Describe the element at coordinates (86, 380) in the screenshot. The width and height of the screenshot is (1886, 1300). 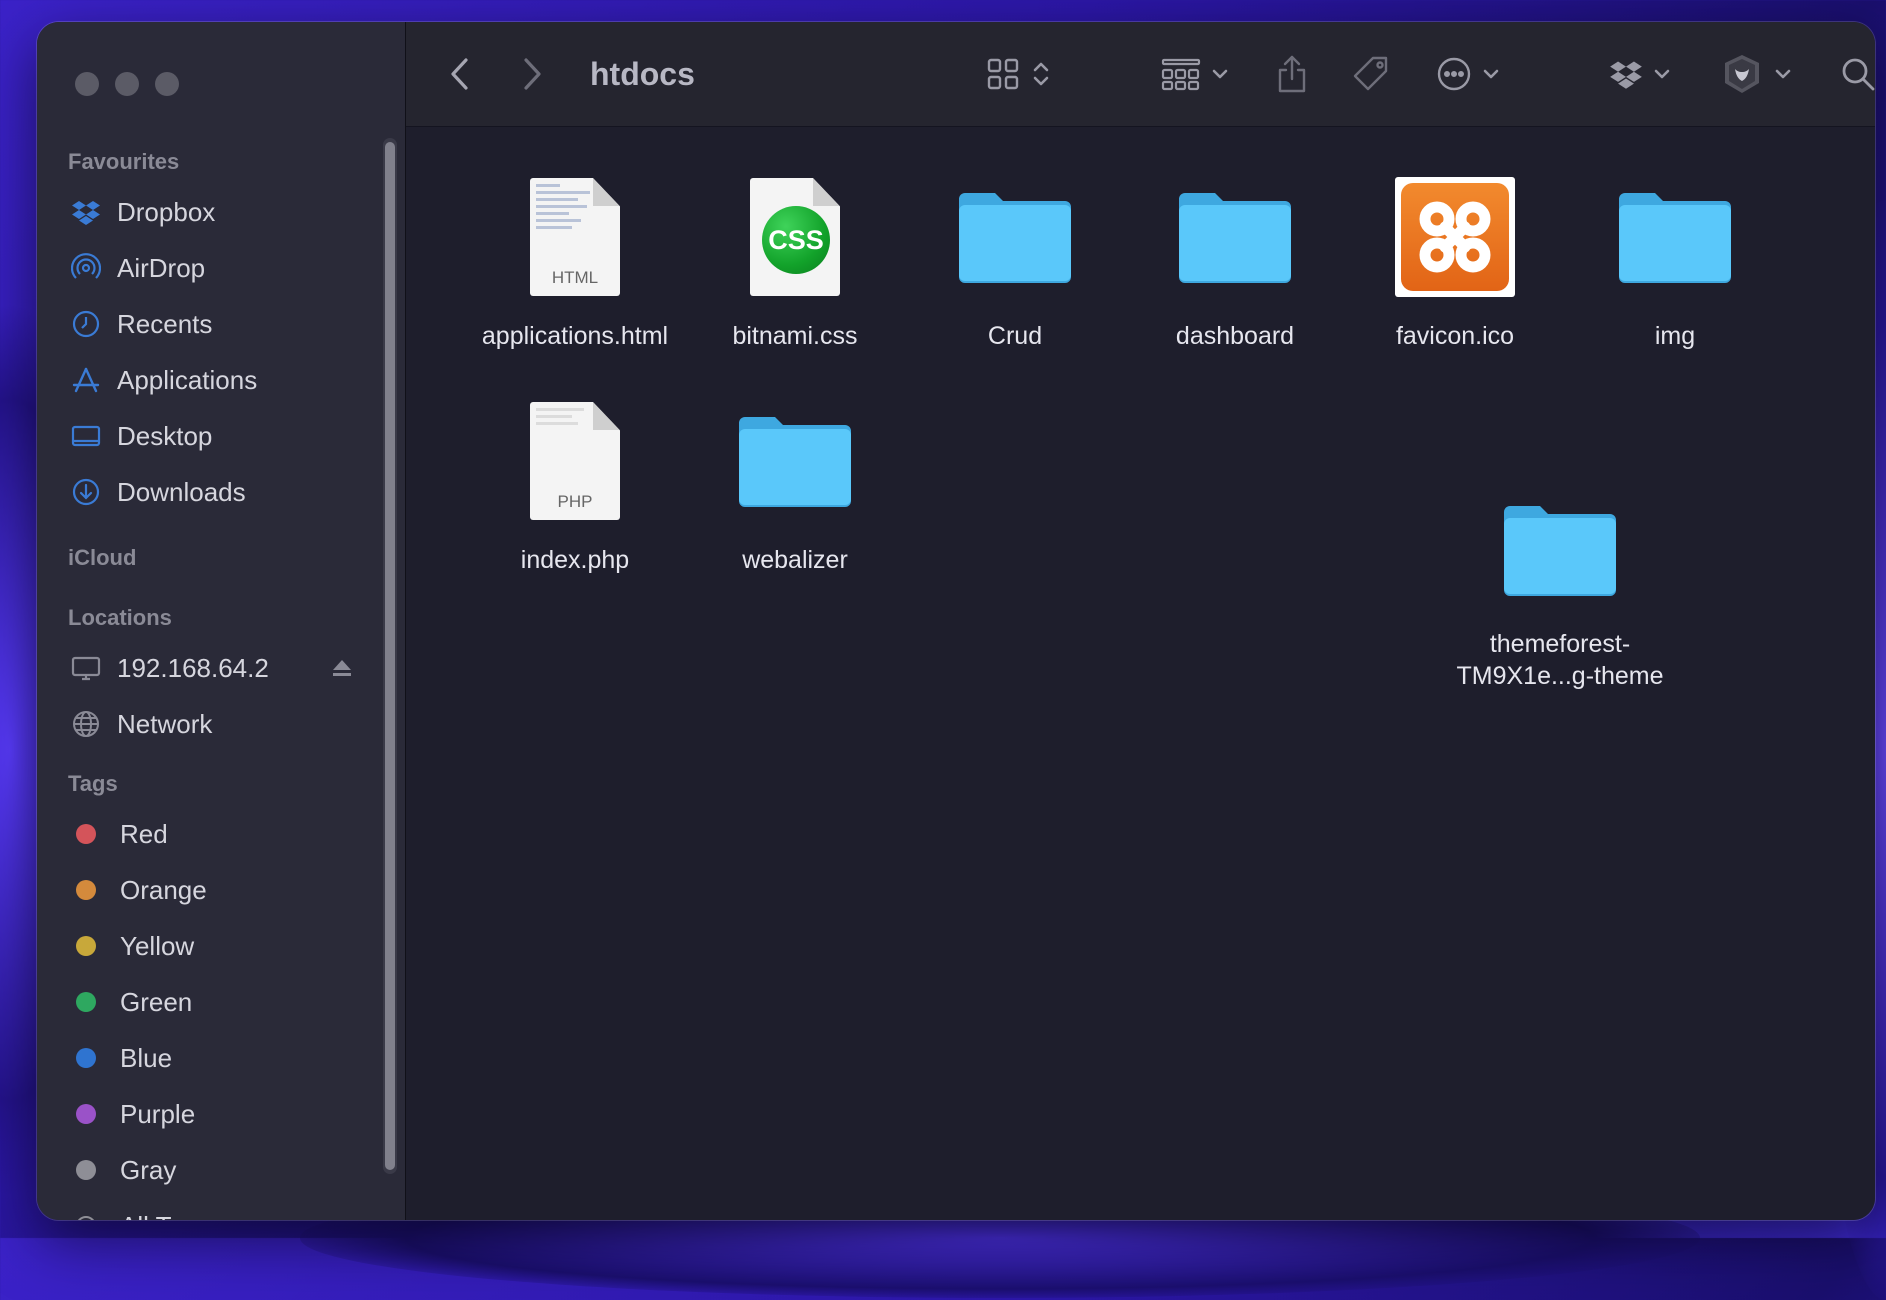
I see `applications-icon` at that location.